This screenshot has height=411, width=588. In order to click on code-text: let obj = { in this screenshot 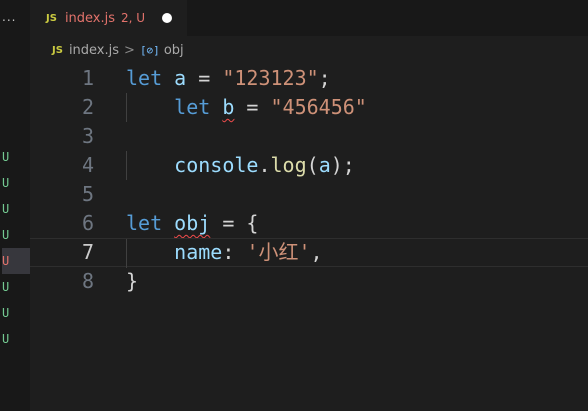, I will do `click(192, 223)`.